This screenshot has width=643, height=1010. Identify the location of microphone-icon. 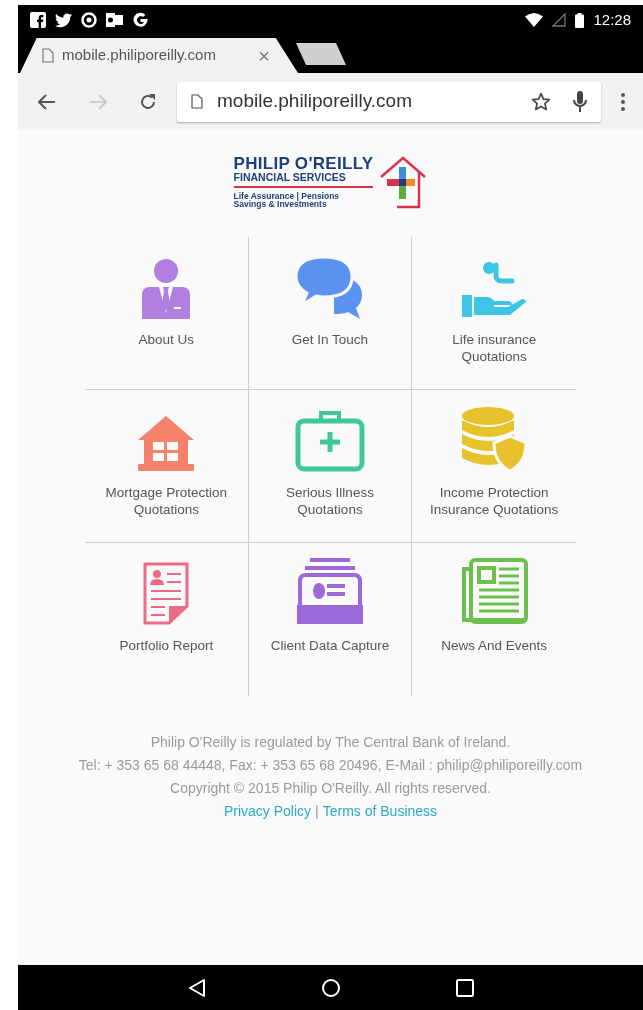
(580, 101).